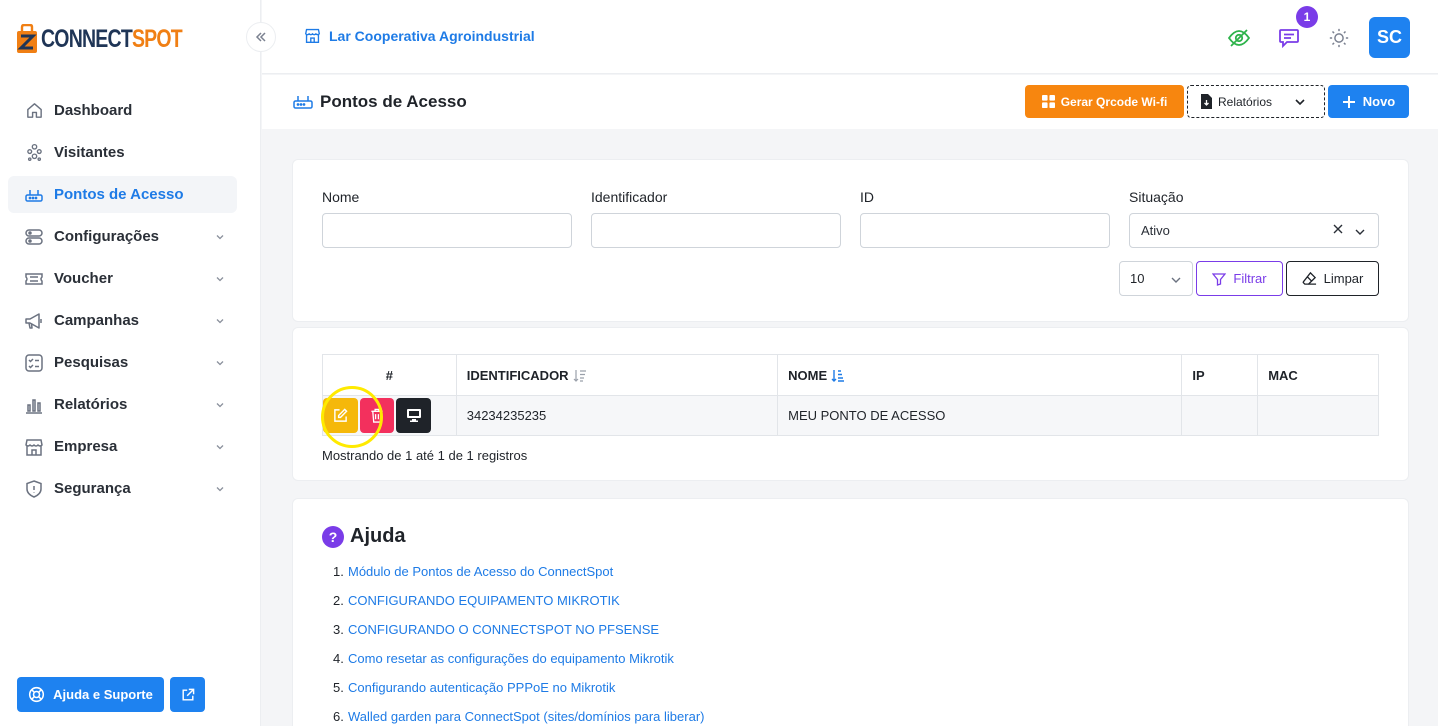  Describe the element at coordinates (1156, 197) in the screenshot. I see `status-filter-label: Situação` at that location.